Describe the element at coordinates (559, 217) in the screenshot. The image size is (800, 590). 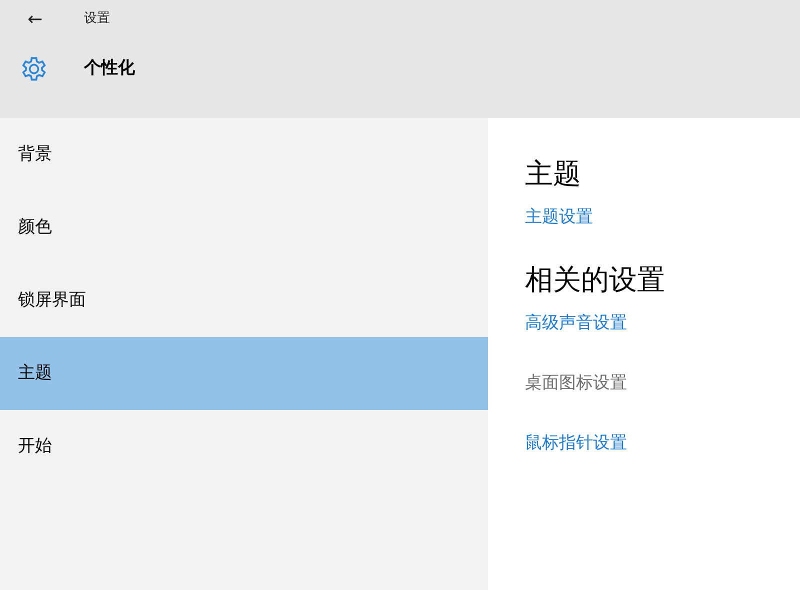
I see `settings-link: 主题设置` at that location.